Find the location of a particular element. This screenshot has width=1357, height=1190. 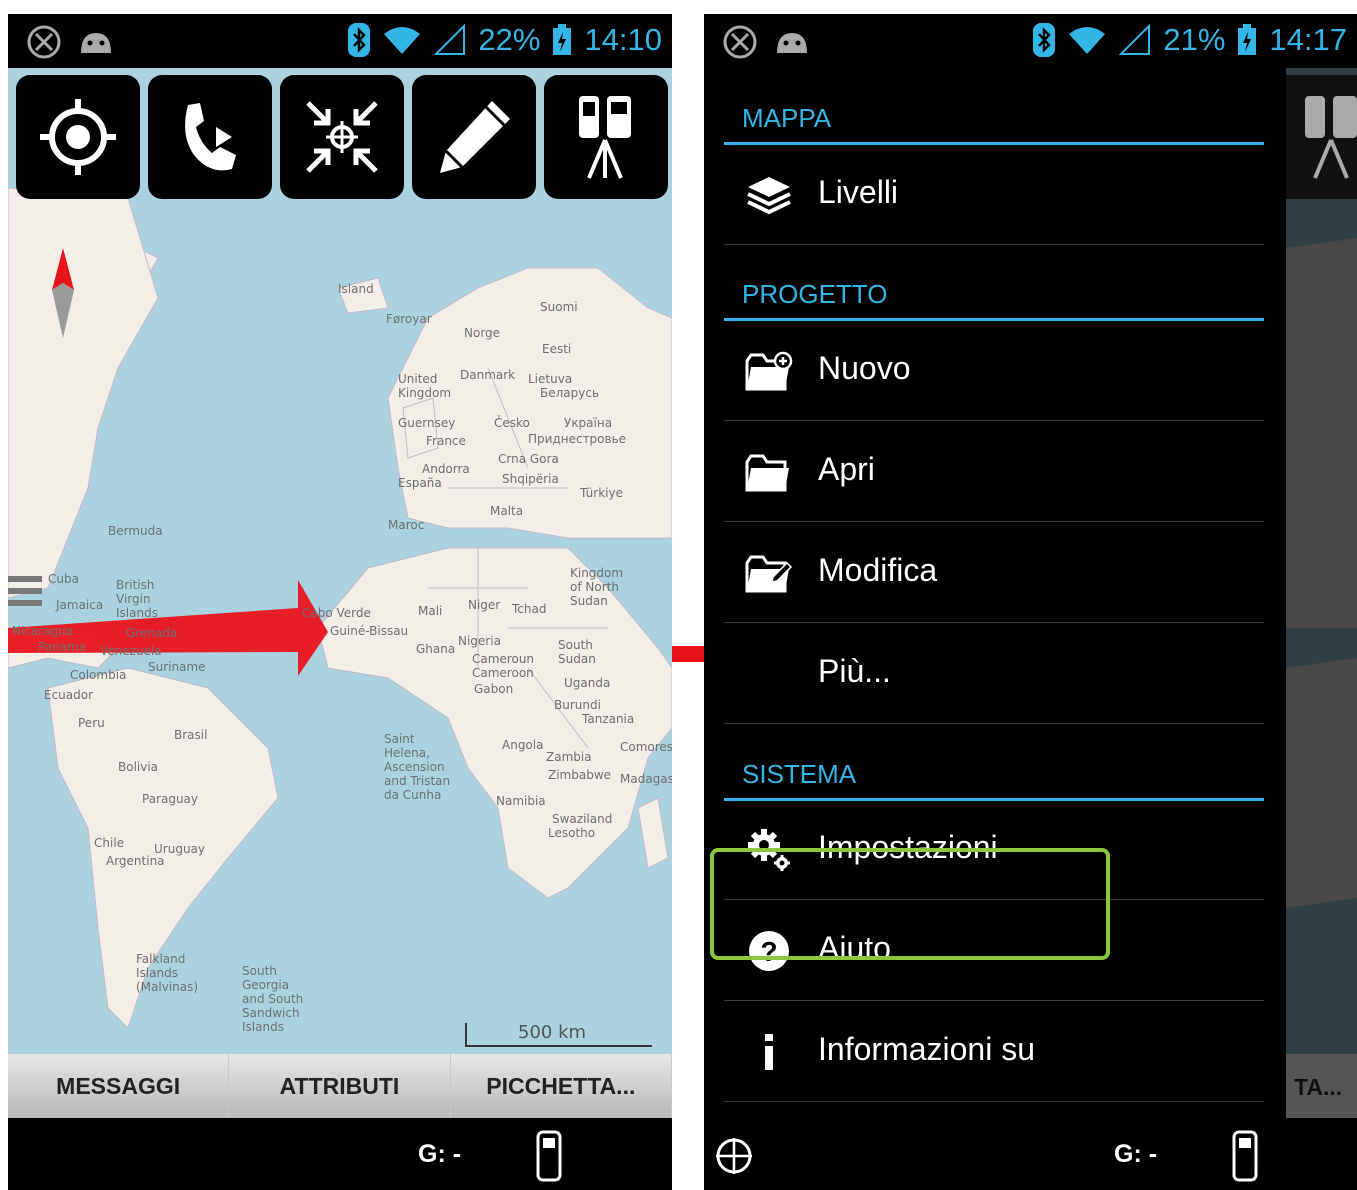

map-label: Grenada is located at coordinates (152, 633).